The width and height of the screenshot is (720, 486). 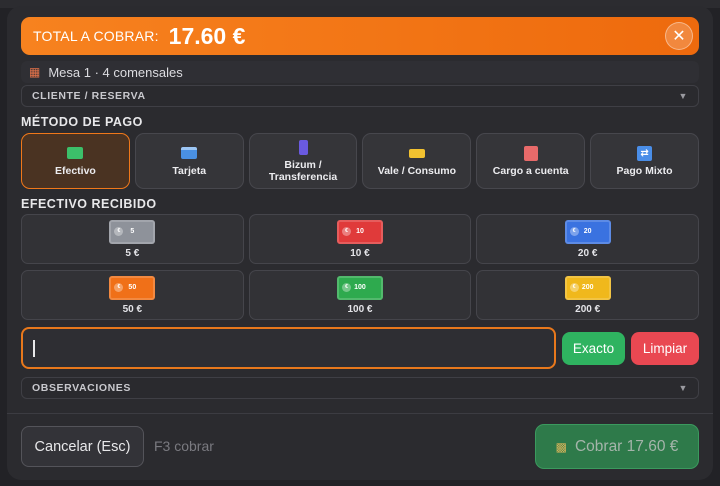 I want to click on method-tarjeta: Tarjeta, so click(x=189, y=161).